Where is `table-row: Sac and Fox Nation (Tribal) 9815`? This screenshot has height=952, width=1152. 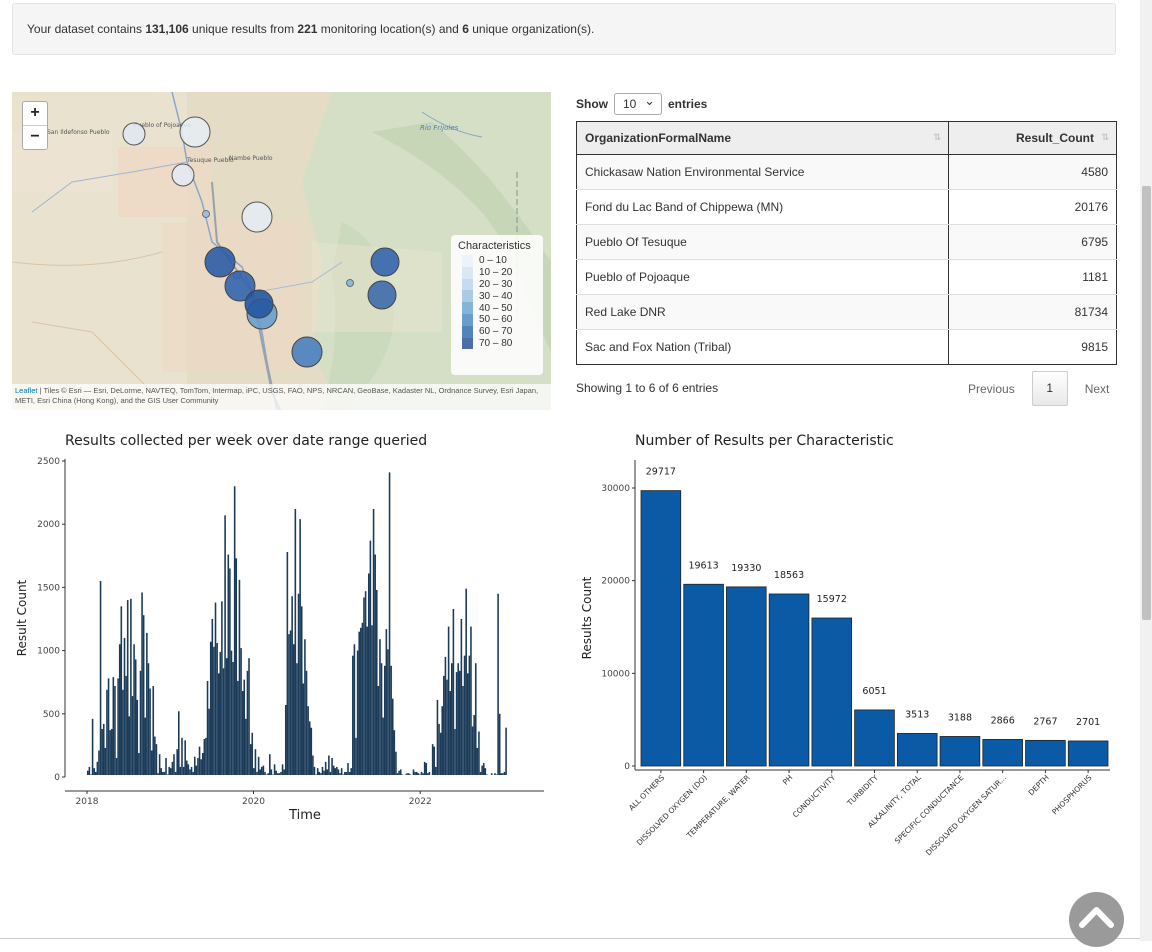 table-row: Sac and Fox Nation (Tribal) 9815 is located at coordinates (846, 347).